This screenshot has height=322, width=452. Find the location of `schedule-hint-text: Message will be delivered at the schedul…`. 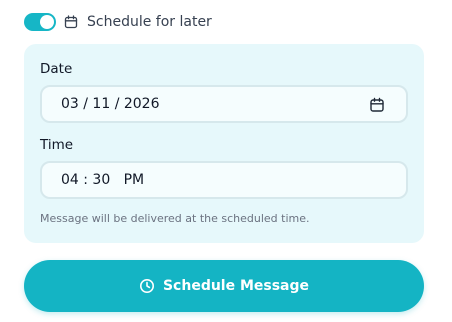

schedule-hint-text: Message will be delivered at the schedul… is located at coordinates (175, 218).